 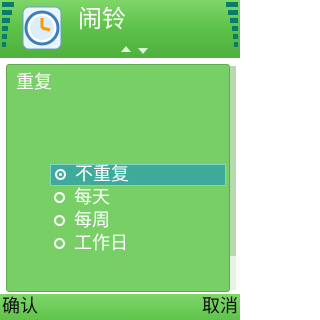 I want to click on option-label: 工作日, so click(x=101, y=243).